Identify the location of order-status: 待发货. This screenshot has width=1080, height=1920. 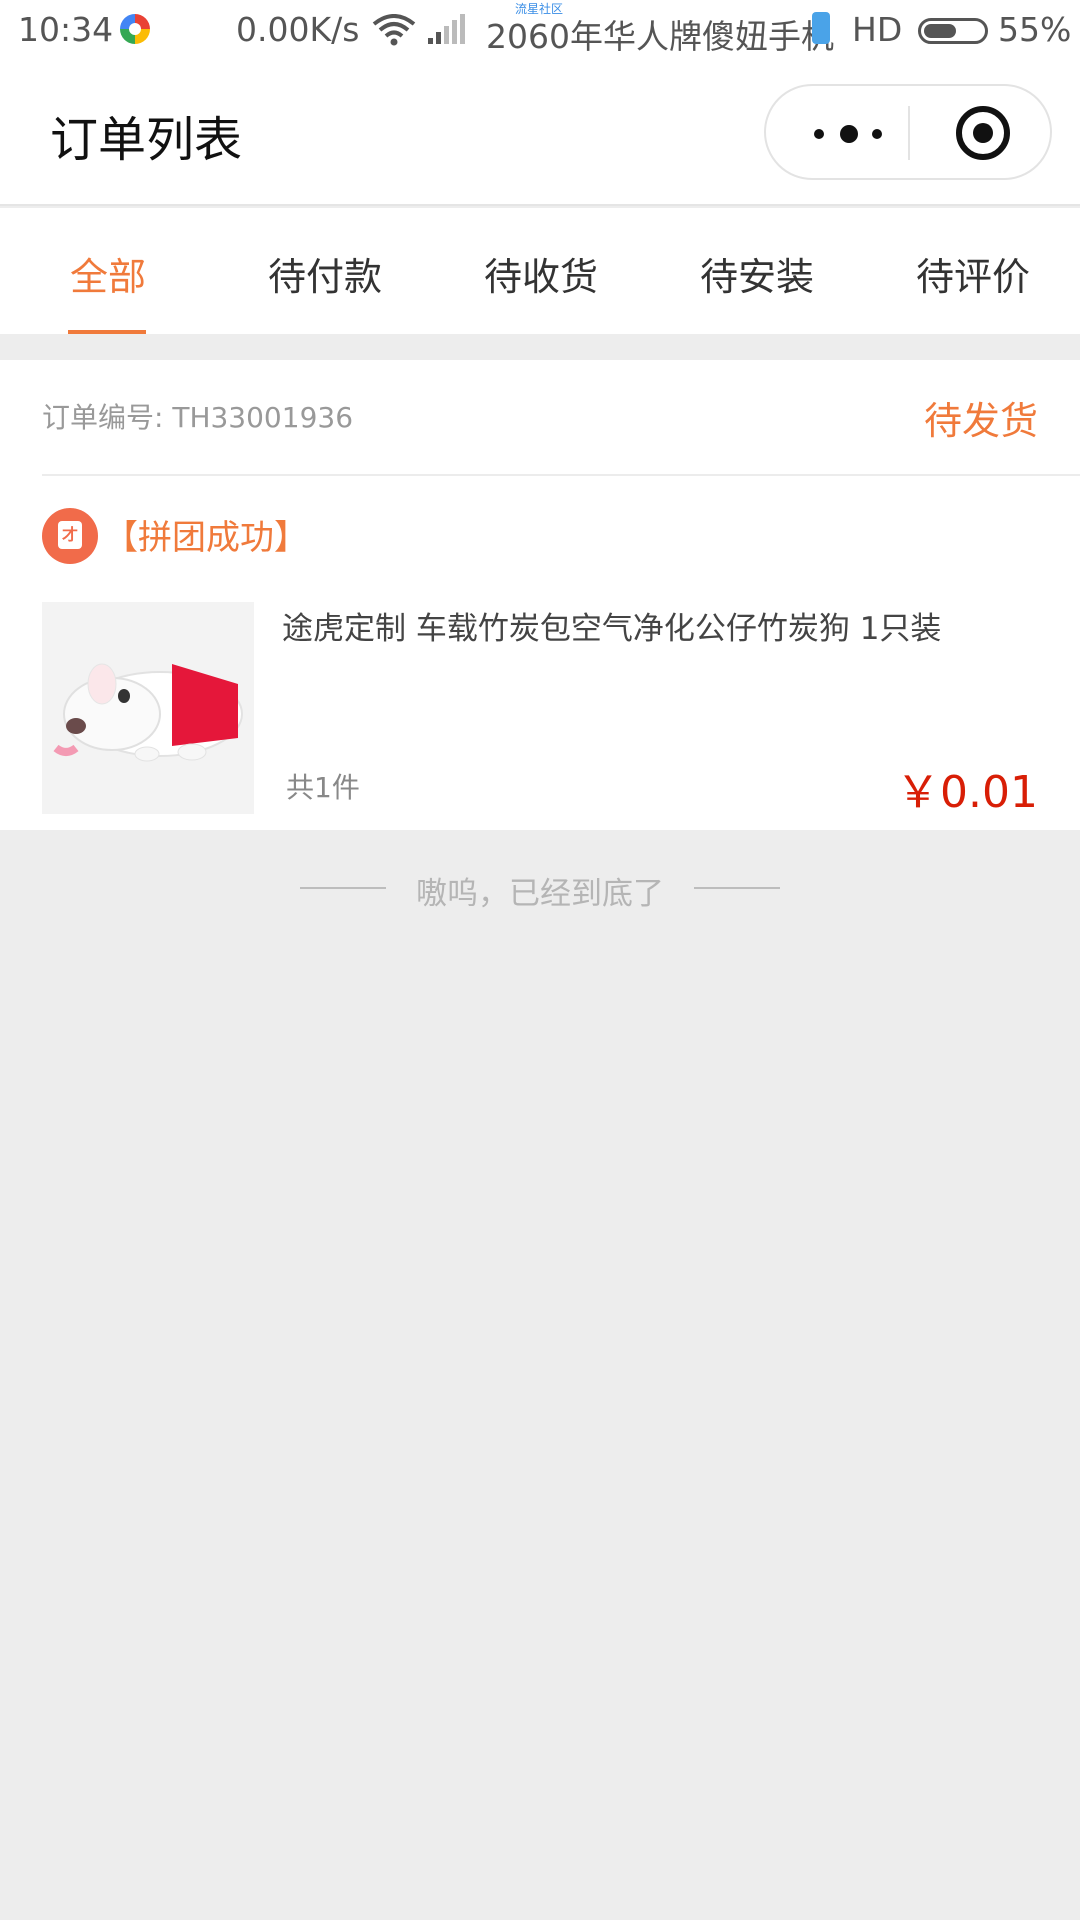
(980, 421).